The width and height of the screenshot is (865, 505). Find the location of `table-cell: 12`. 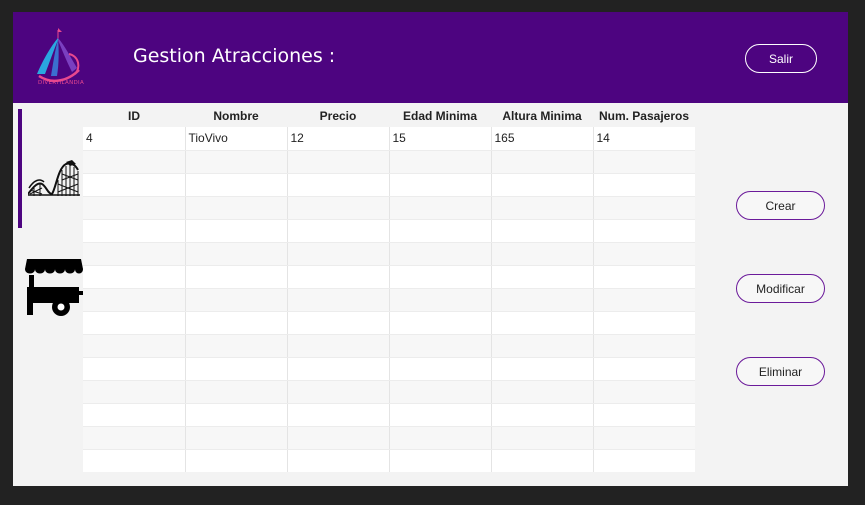

table-cell: 12 is located at coordinates (338, 139).